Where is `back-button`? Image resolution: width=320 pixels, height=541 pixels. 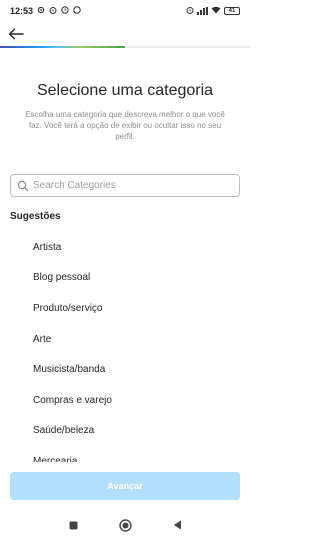
back-button is located at coordinates (16, 34).